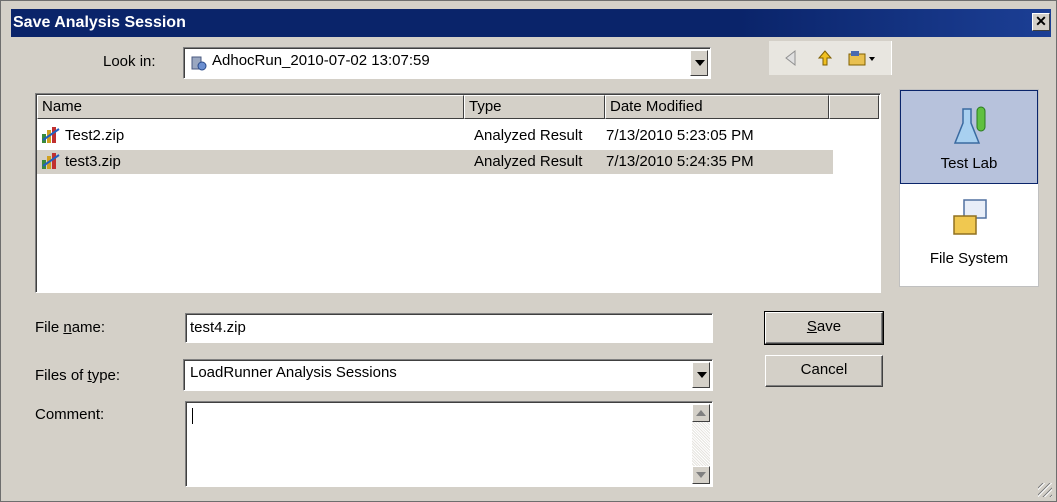 Image resolution: width=1057 pixels, height=502 pixels. I want to click on file-name-label: File name:, so click(70, 327).